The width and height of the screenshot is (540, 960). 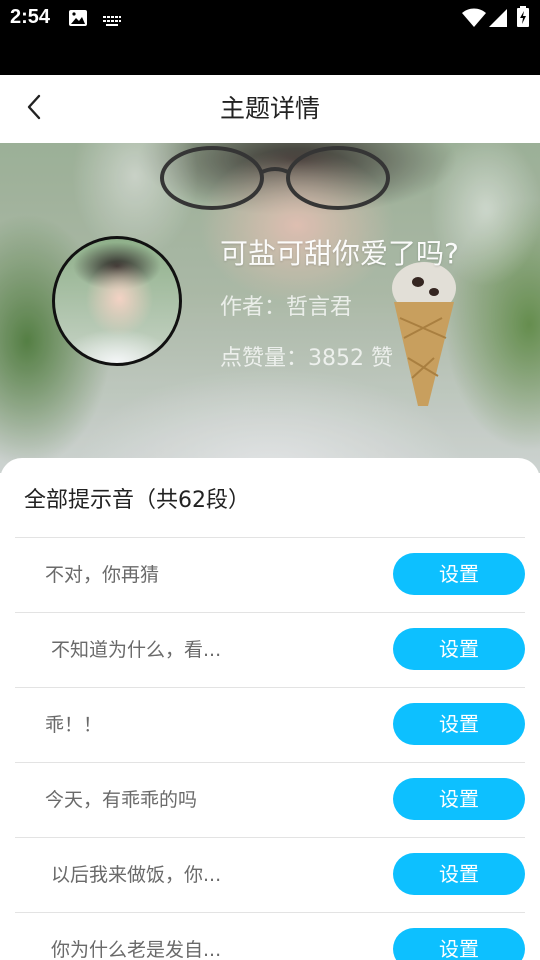 I want to click on author-avatar, so click(x=117, y=301).